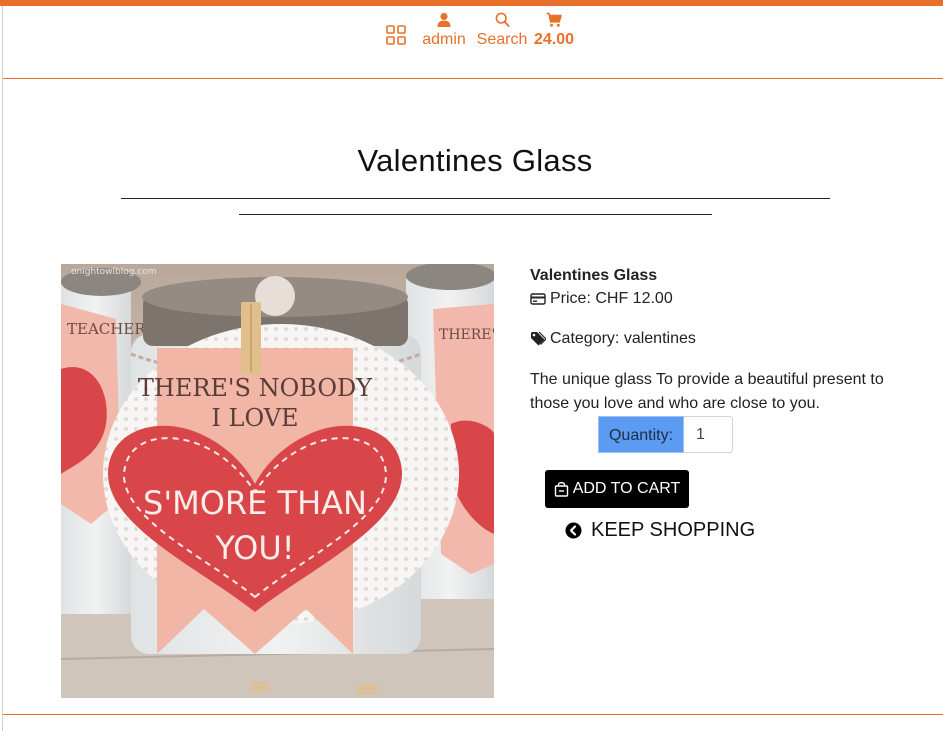 This screenshot has width=943, height=731. What do you see at coordinates (611, 298) in the screenshot?
I see `product-price: Price: CHF 12.00` at bounding box center [611, 298].